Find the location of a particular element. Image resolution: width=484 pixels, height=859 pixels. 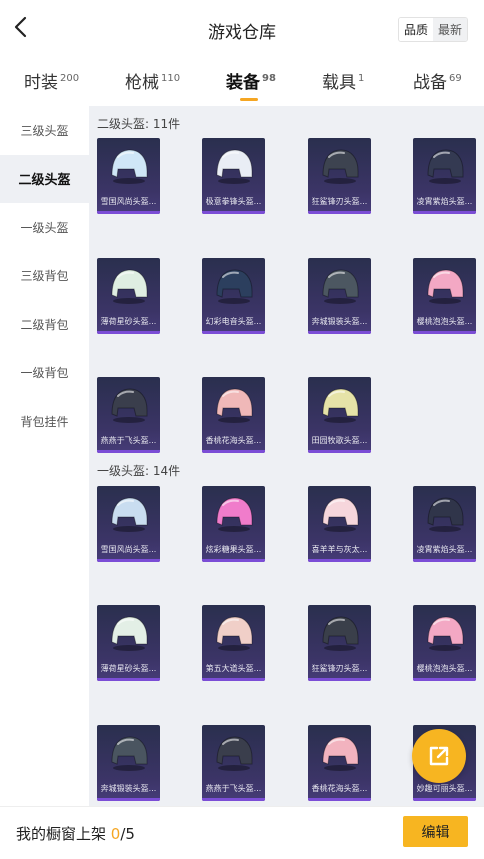

category-tabs: 时装 200 枪械 110 装备 98 载具 1 战备 69 is located at coordinates (242, 84).